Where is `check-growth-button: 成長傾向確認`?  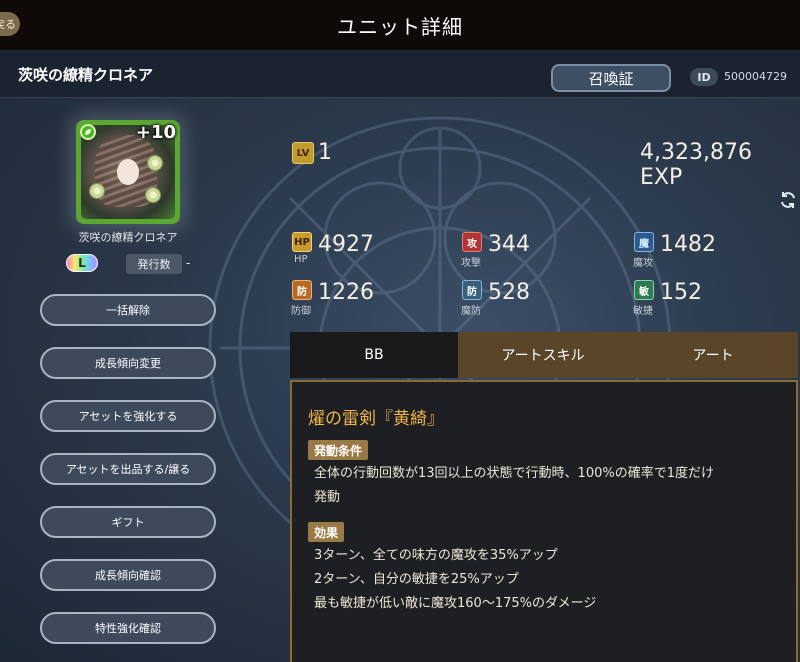 check-growth-button: 成長傾向確認 is located at coordinates (128, 575).